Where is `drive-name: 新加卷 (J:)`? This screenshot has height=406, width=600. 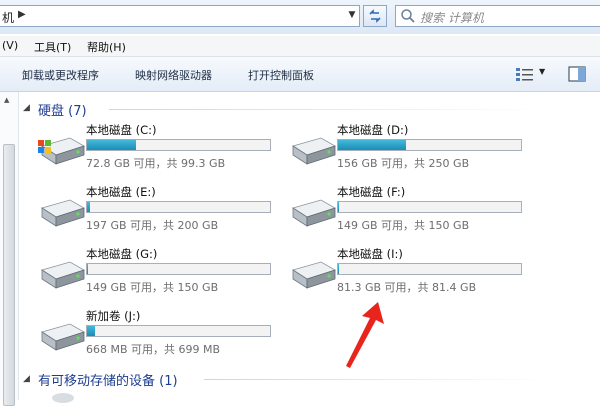 drive-name: 新加卷 (J:) is located at coordinates (113, 316).